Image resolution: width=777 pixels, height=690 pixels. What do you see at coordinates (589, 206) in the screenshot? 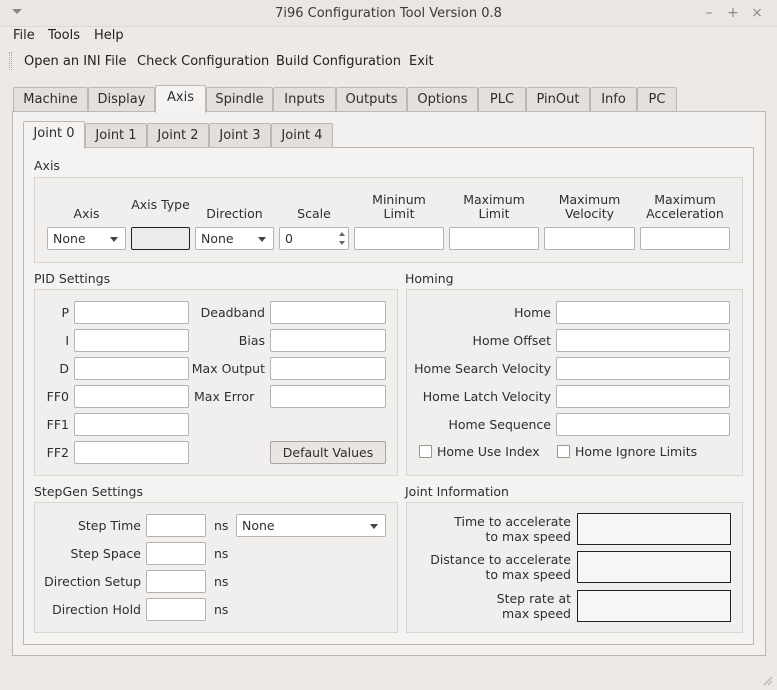
I see `max-velocity-label: Maximum Velocity` at bounding box center [589, 206].